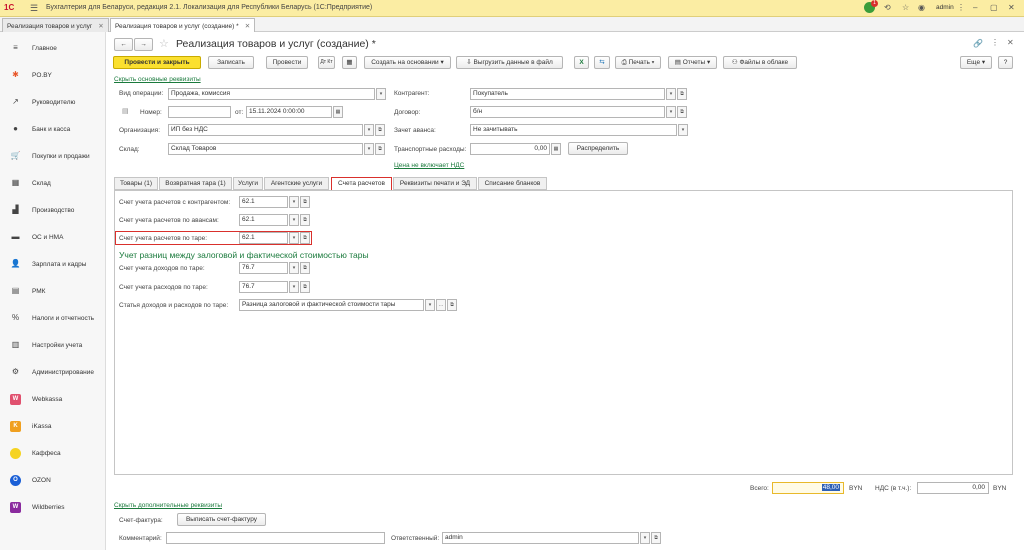  Describe the element at coordinates (123, 44) in the screenshot. I see `back-button: ←` at that location.